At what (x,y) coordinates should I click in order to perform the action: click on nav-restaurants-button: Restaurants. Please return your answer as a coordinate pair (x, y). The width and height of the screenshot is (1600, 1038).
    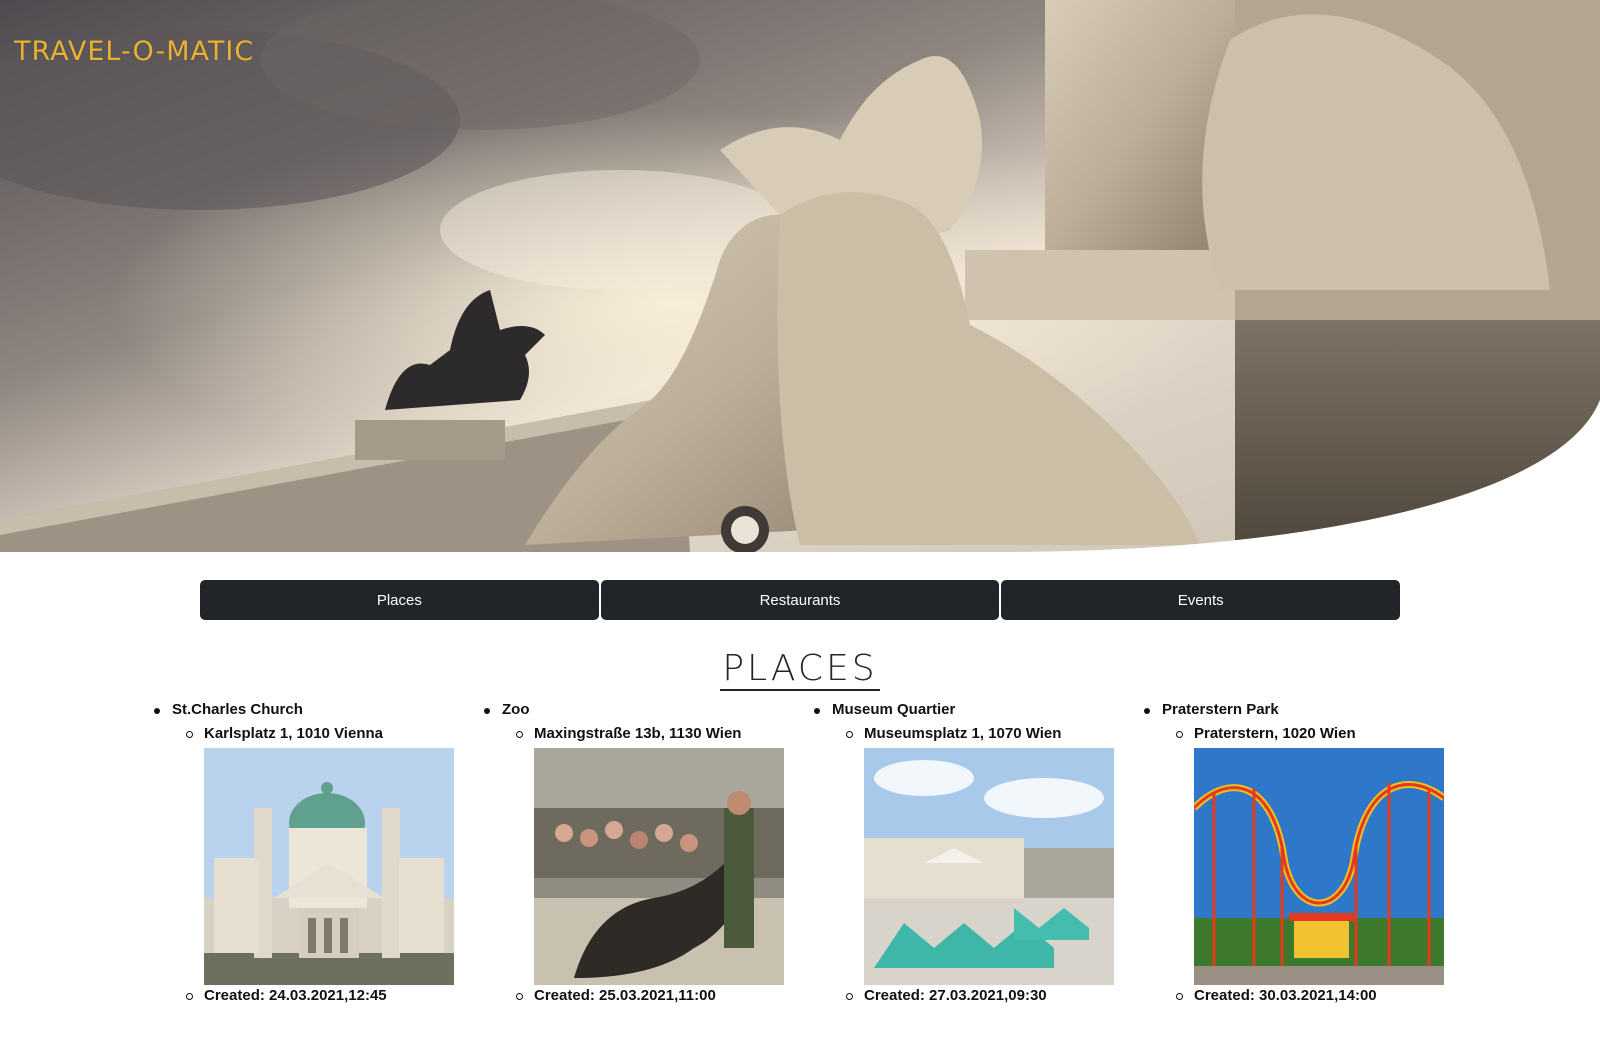
    Looking at the image, I should click on (800, 600).